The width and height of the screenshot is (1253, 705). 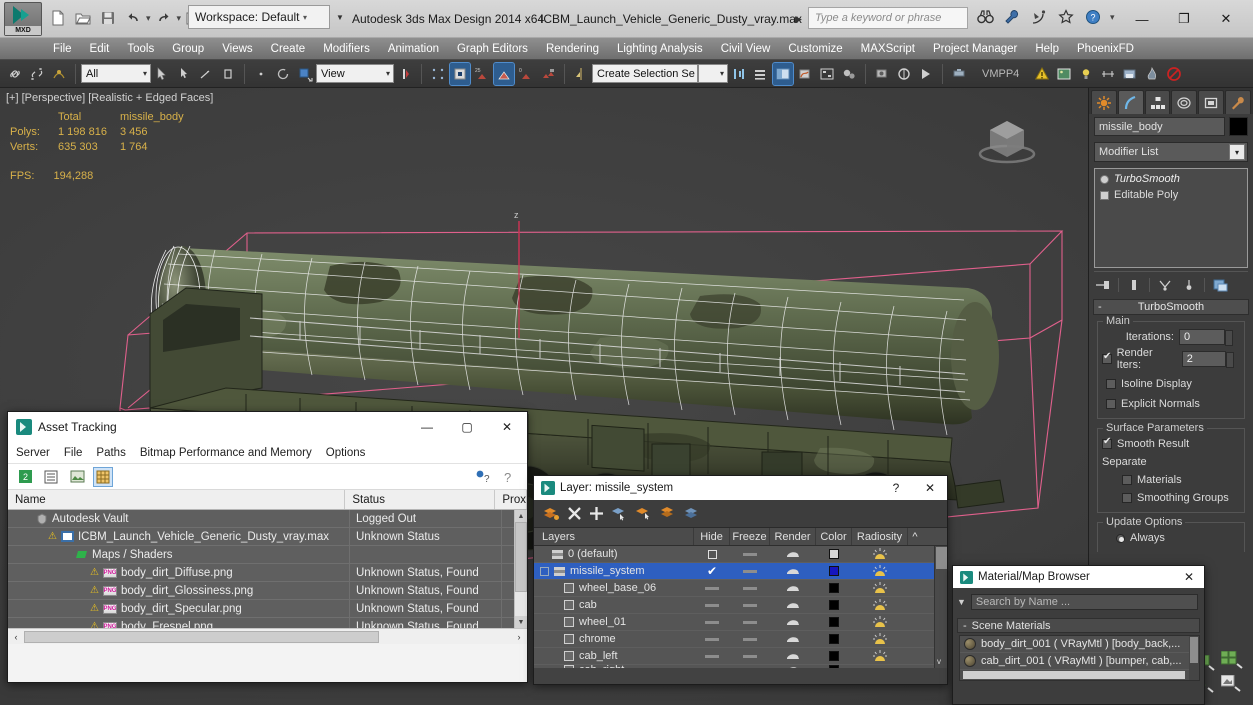 What do you see at coordinates (551, 513) in the screenshot?
I see `create-new-layer-icon` at bounding box center [551, 513].